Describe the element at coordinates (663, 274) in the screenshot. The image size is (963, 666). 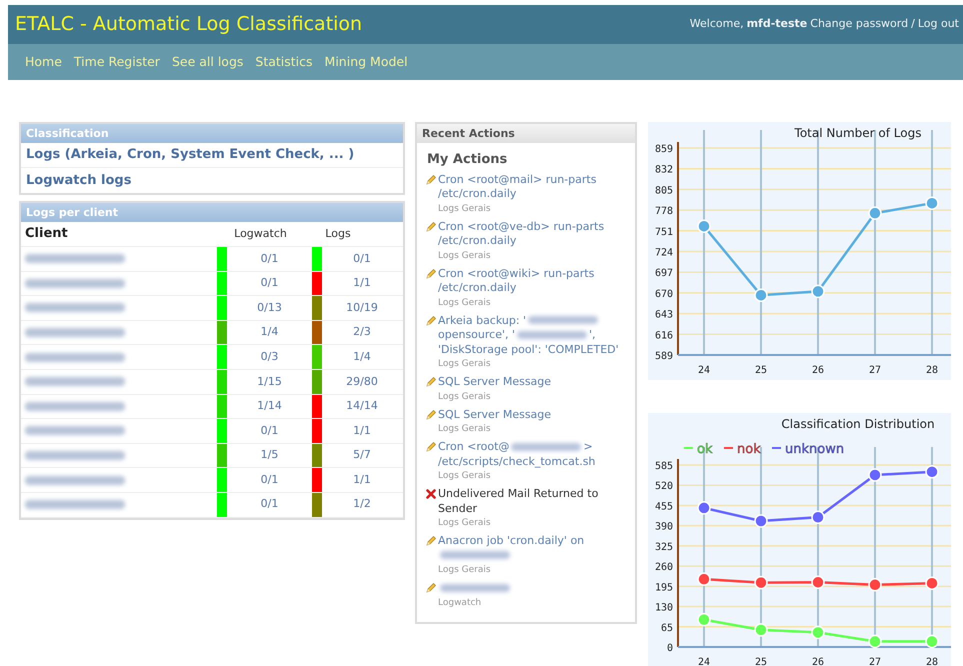
I see `axis-tick-label: 697` at that location.